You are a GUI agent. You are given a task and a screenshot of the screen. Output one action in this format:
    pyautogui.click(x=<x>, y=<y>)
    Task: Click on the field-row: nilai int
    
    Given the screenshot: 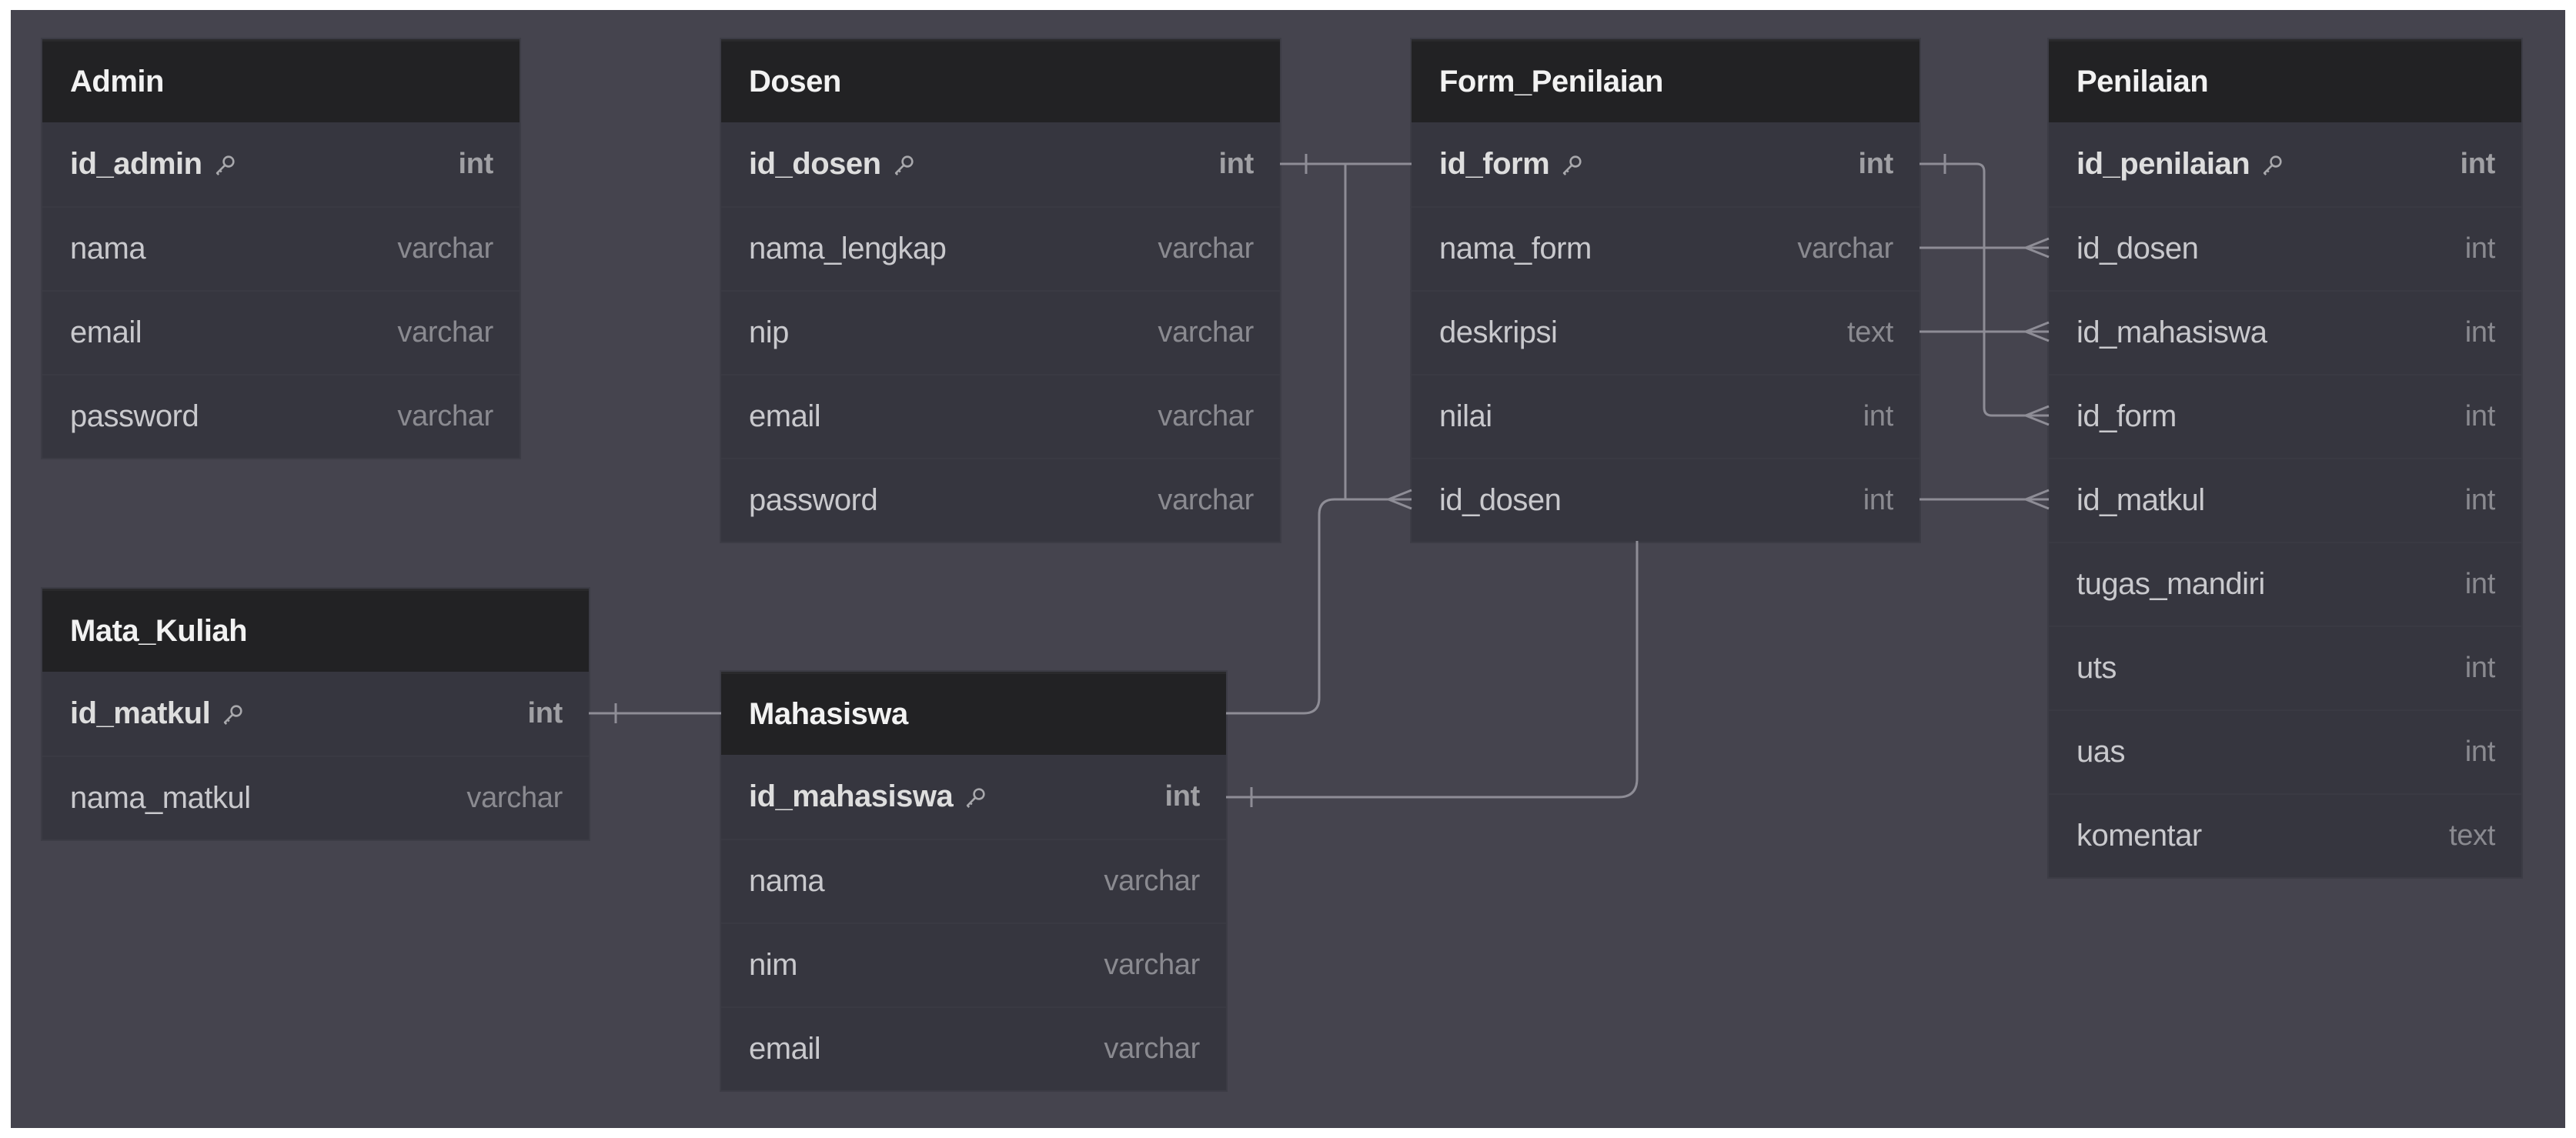 What is the action you would take?
    pyautogui.click(x=1665, y=416)
    